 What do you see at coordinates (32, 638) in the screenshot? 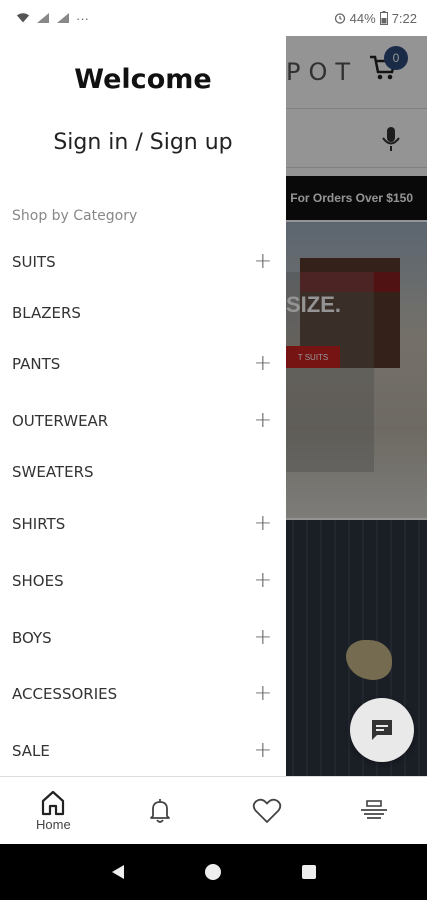
I see `category-label: BOYS` at bounding box center [32, 638].